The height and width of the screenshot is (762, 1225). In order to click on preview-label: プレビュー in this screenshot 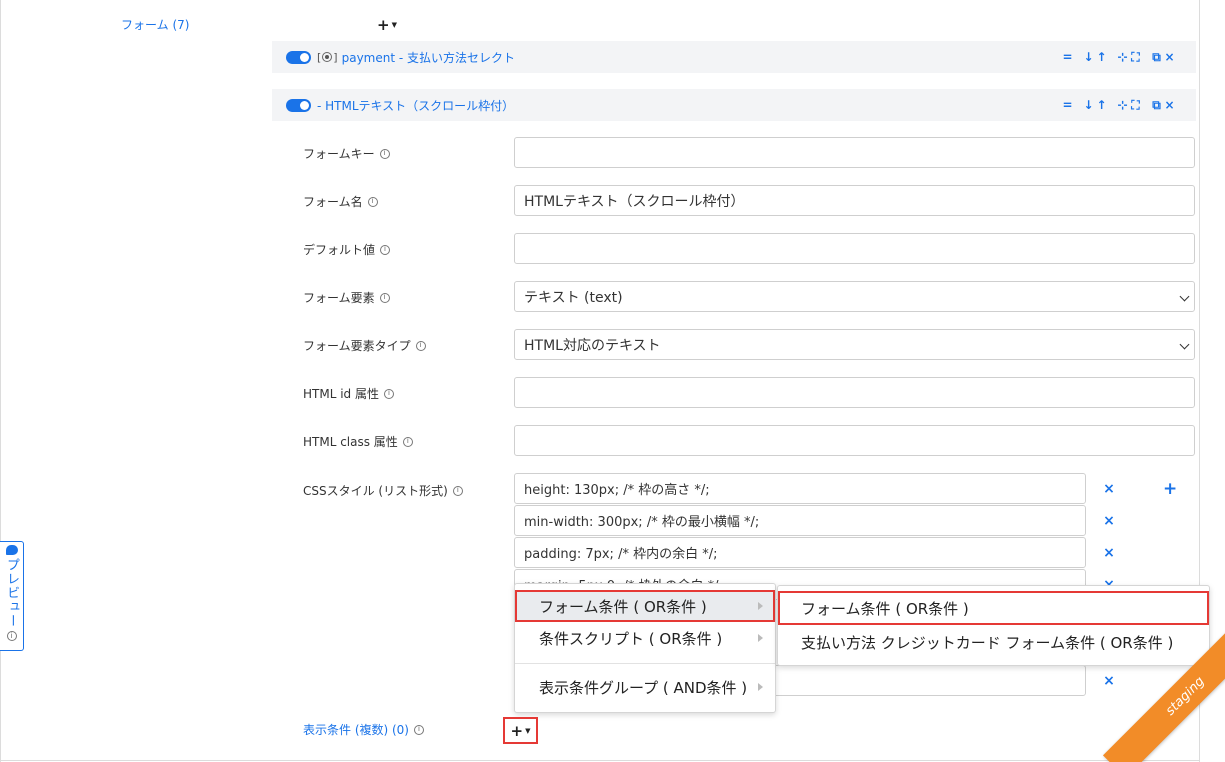, I will do `click(11, 593)`.